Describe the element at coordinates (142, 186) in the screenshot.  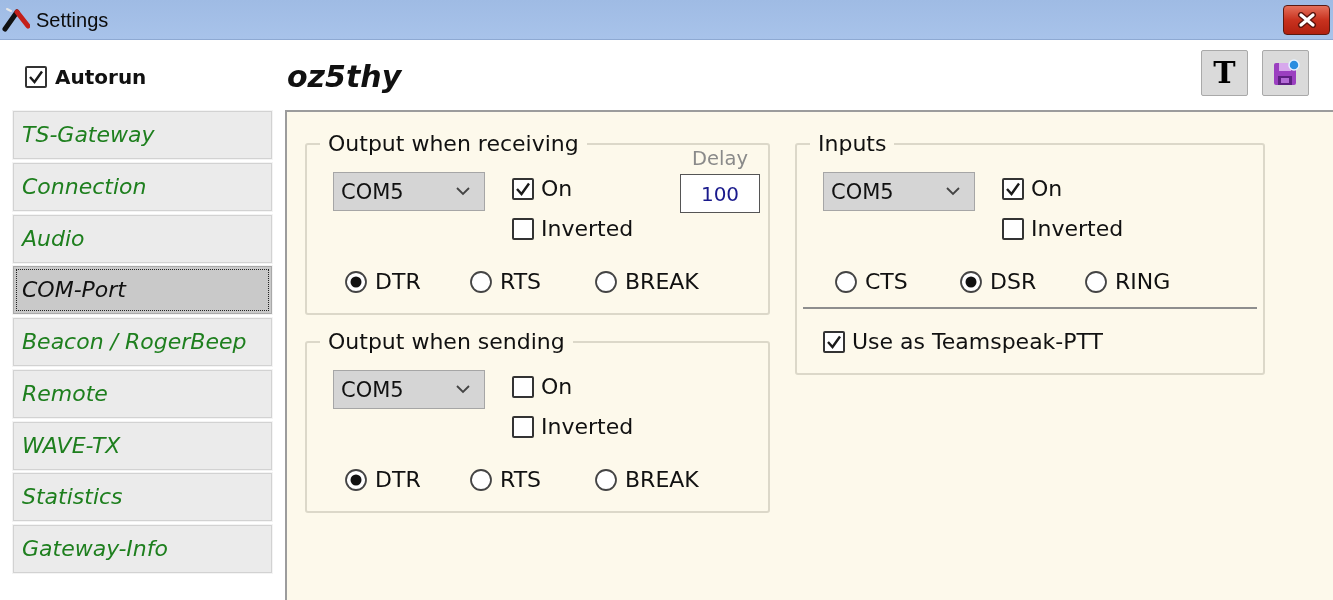
I see `sidebar-item: Connection` at that location.